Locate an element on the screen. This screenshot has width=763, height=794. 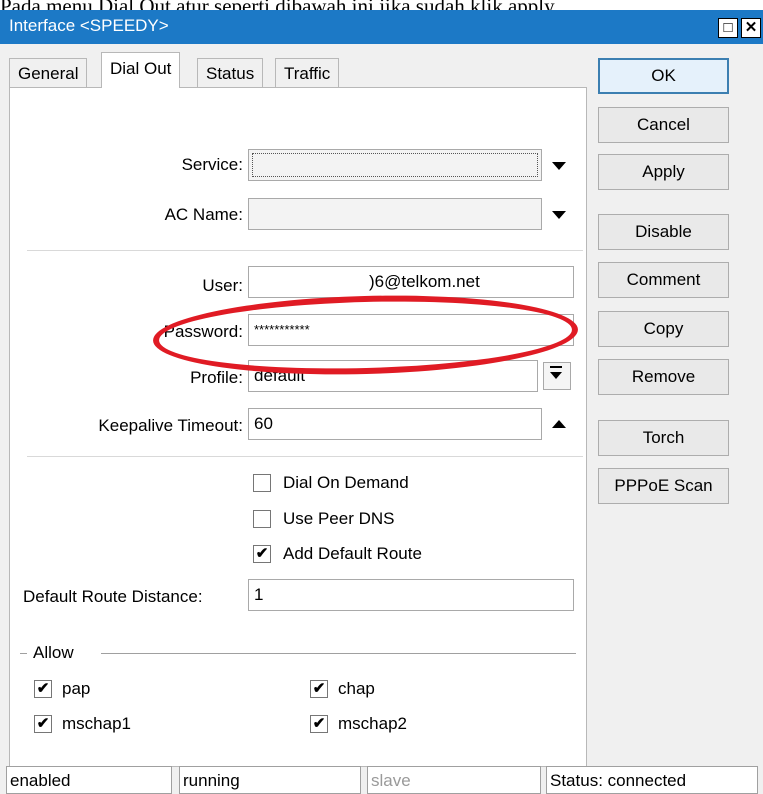
use-peer-dns-checkbox is located at coordinates (262, 519).